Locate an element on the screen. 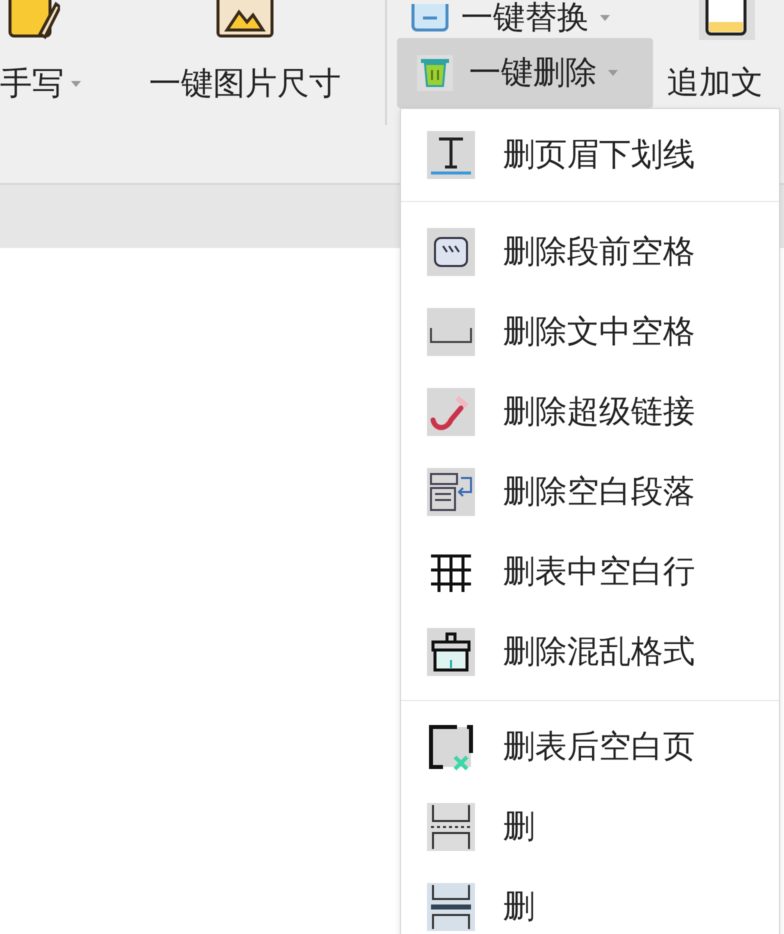  paragraph-return-icon is located at coordinates (451, 492).